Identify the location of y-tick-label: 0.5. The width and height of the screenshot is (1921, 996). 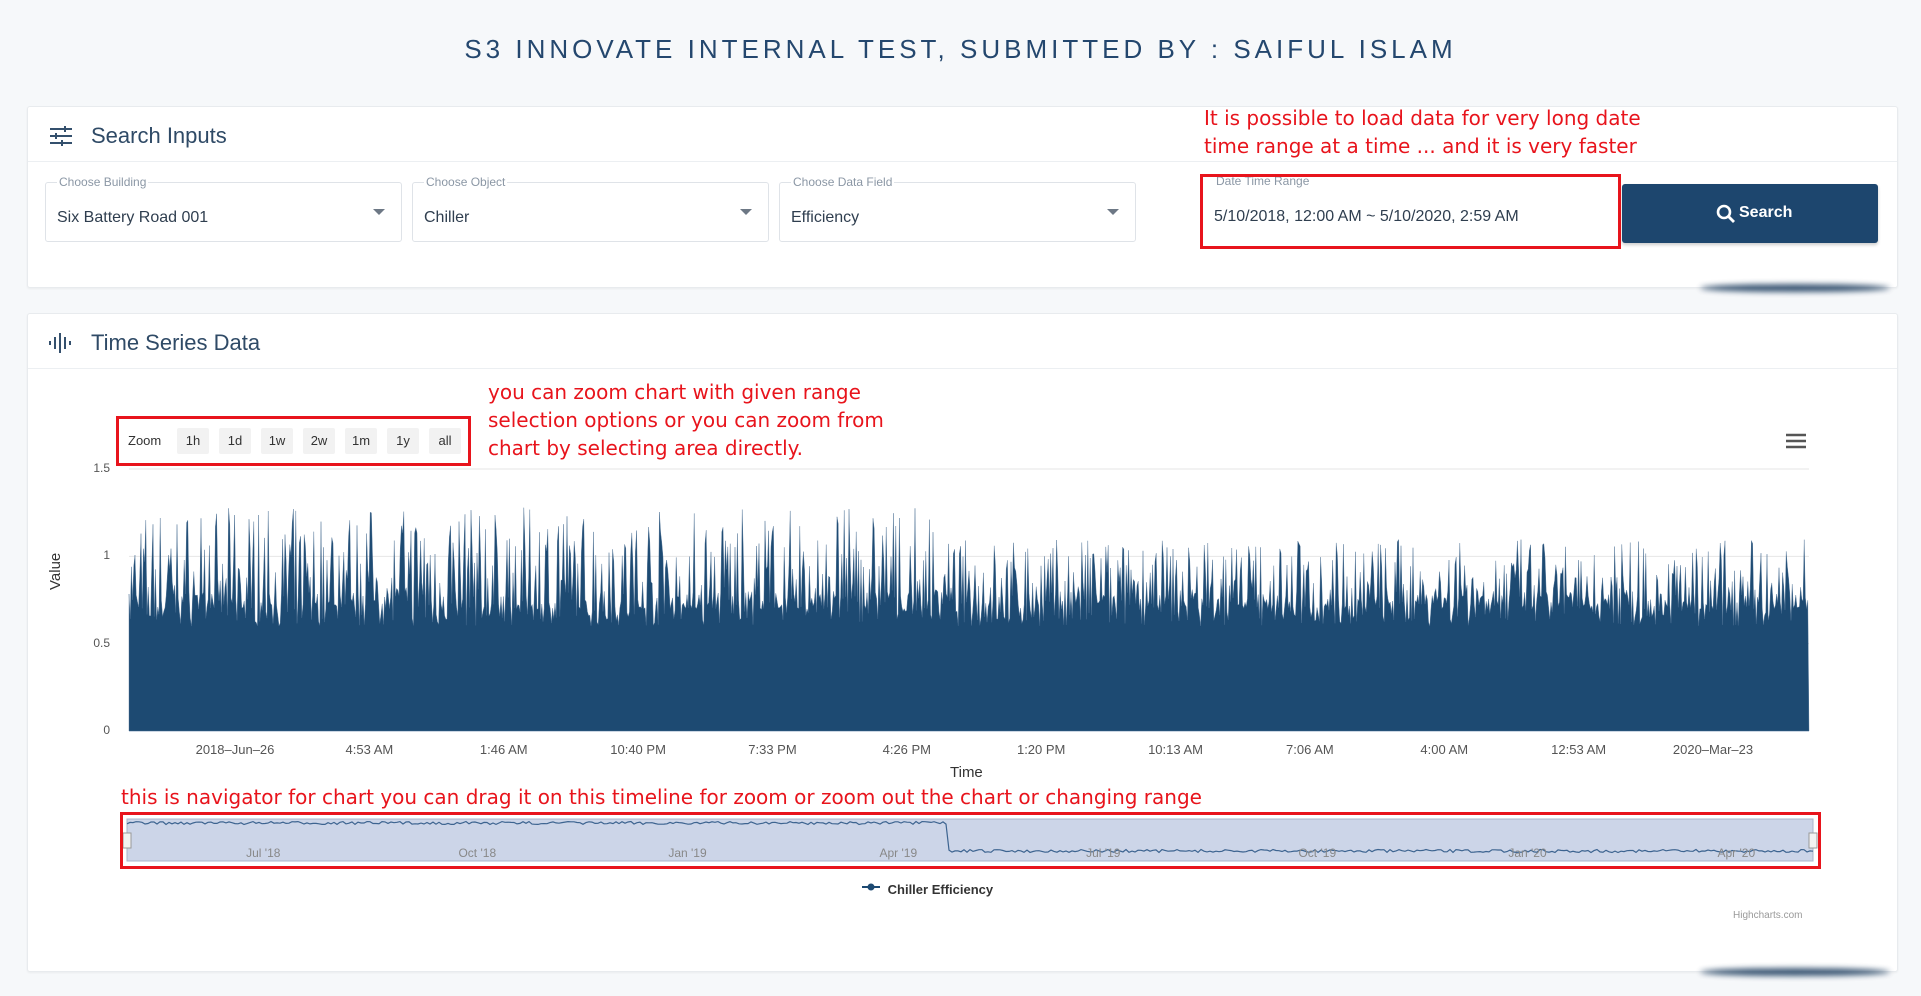
(101, 642).